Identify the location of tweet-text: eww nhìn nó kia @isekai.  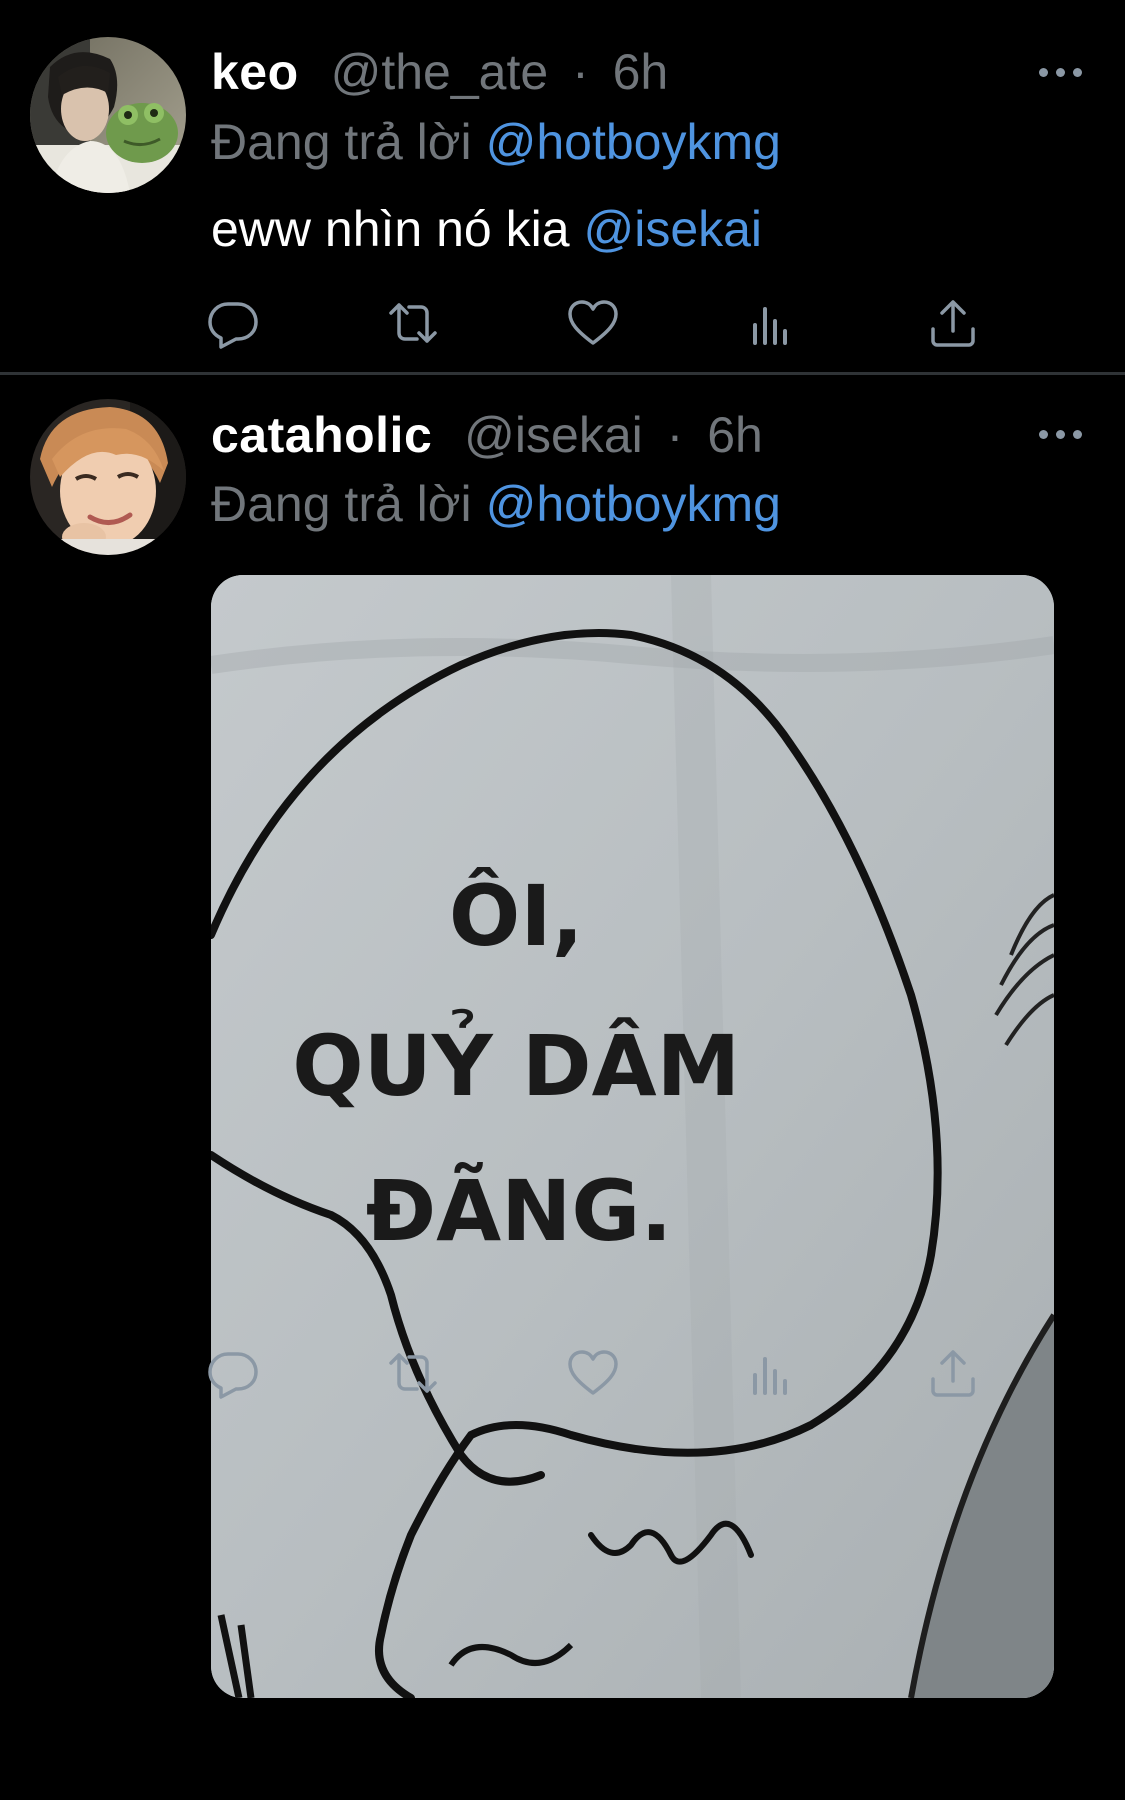
(486, 229).